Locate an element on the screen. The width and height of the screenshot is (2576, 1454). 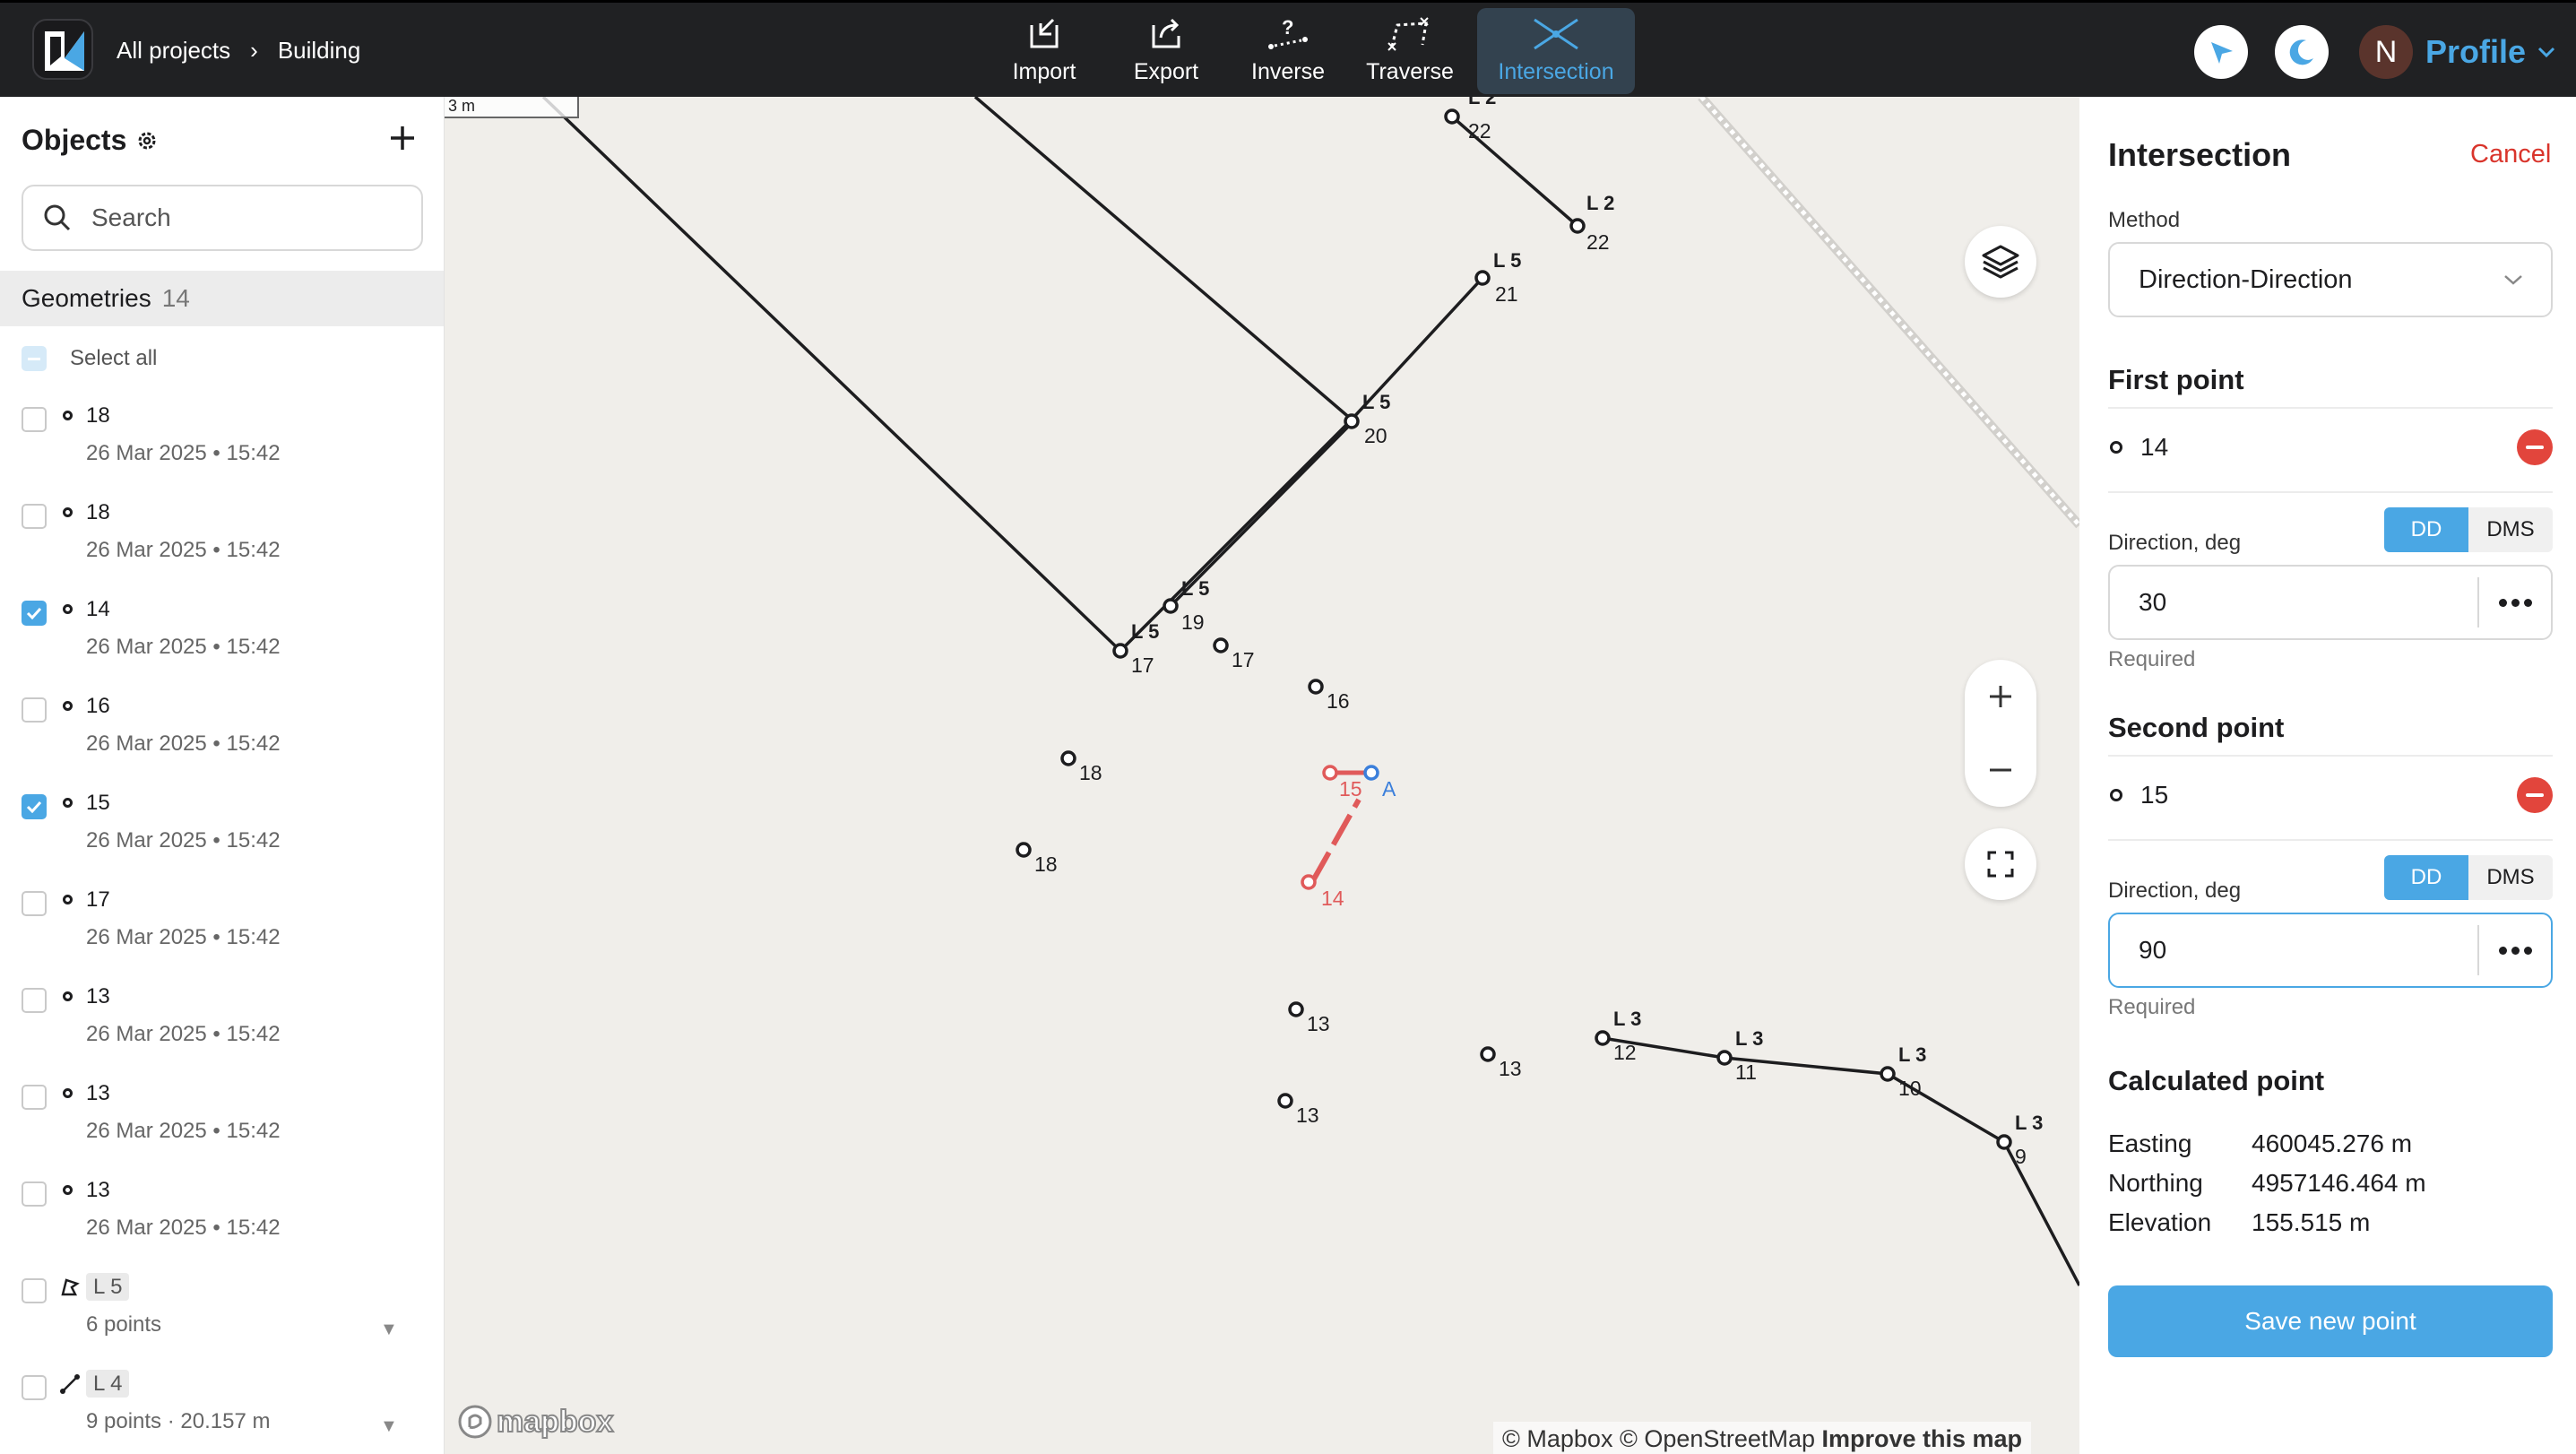
gear-icon is located at coordinates (147, 140).